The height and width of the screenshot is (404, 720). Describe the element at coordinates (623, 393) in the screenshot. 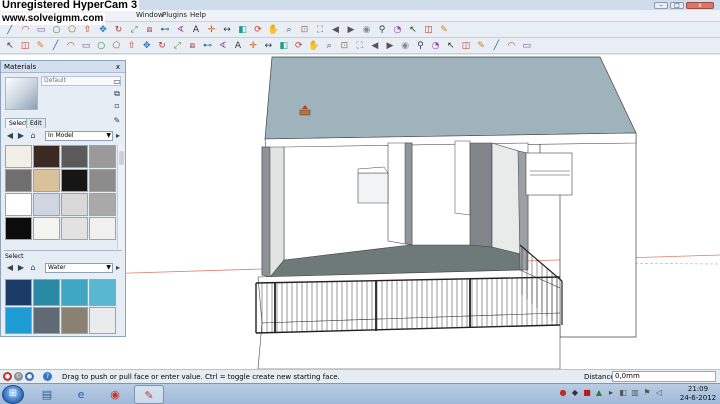

I see `tray-icon-5: ◧` at that location.